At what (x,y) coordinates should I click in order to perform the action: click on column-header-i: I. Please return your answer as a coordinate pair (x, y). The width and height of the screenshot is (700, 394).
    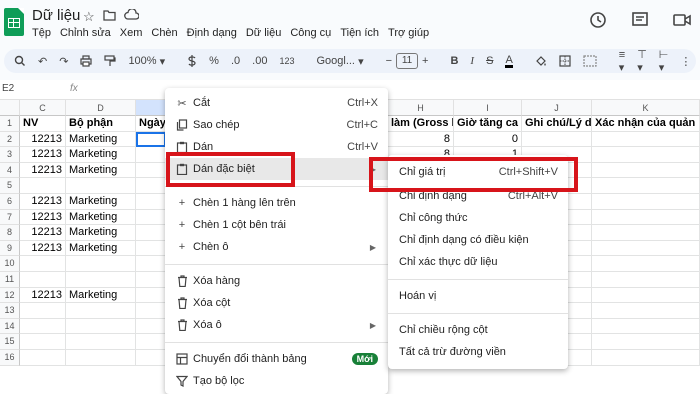
    Looking at the image, I should click on (488, 108).